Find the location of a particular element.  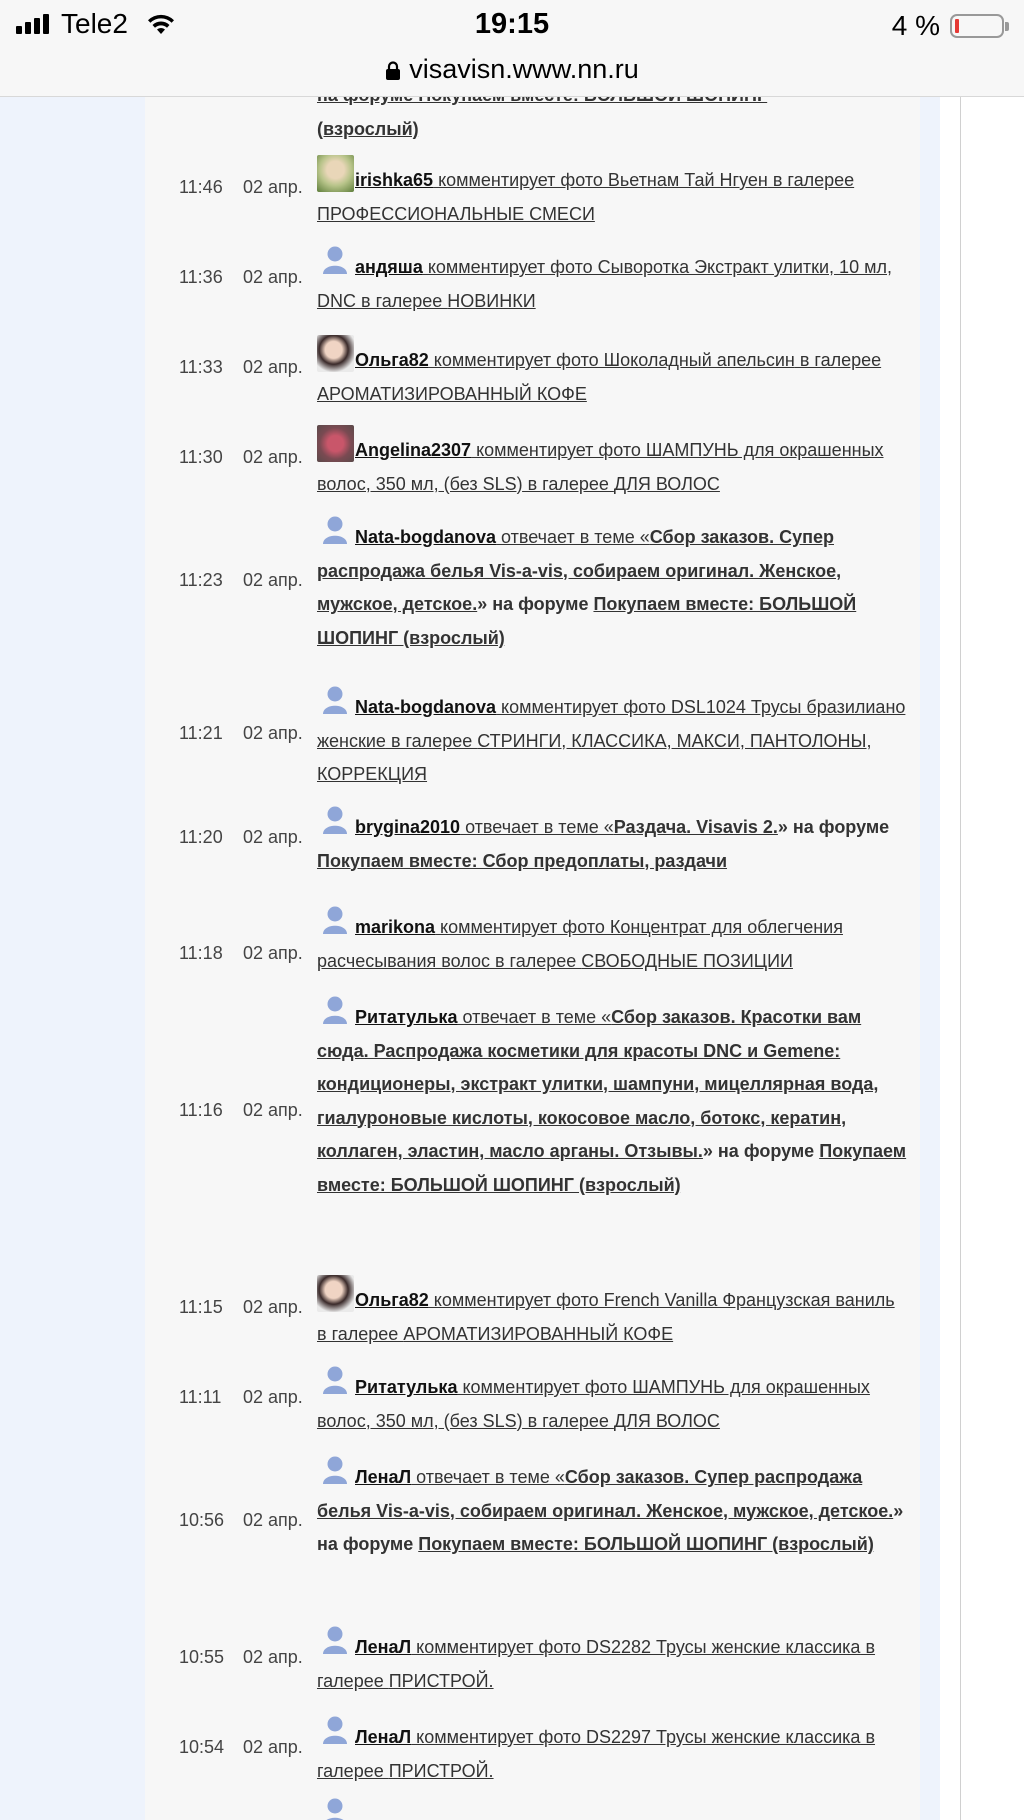

item-time: 11:23 is located at coordinates (201, 580).